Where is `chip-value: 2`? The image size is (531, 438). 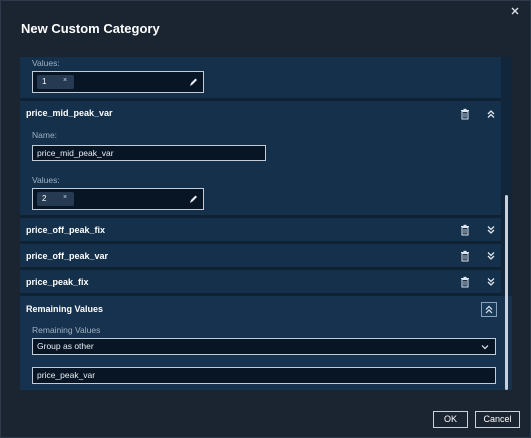
chip-value: 2 is located at coordinates (44, 198).